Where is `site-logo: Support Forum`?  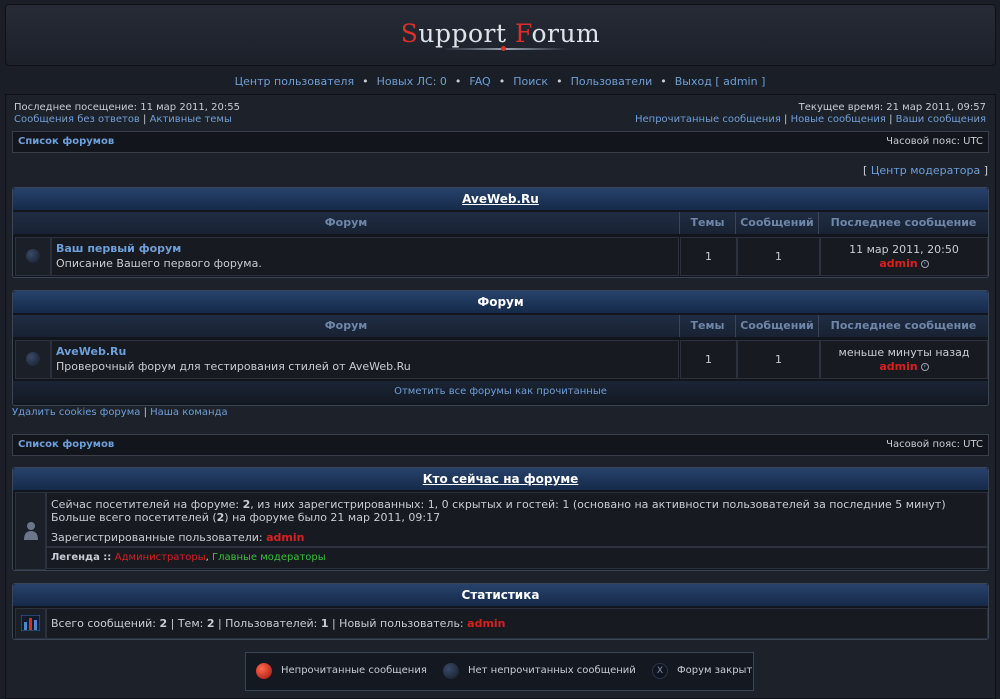
site-logo: Support Forum is located at coordinates (500, 33).